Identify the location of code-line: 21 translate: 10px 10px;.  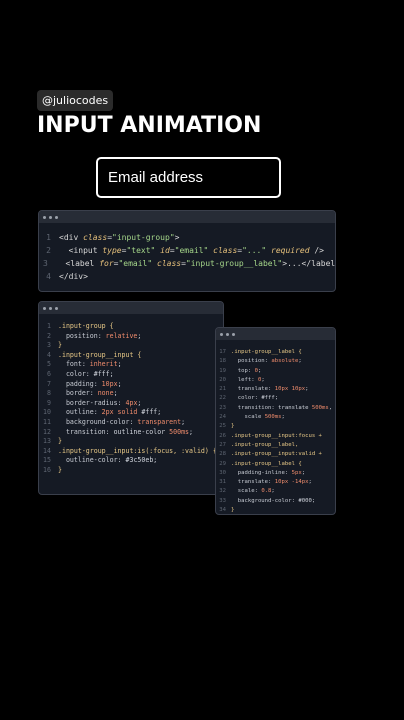
(277, 389).